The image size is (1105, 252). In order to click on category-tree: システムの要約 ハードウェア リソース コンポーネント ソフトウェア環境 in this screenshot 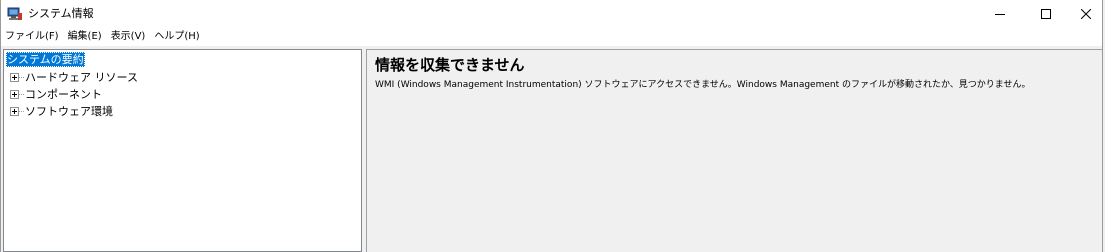, I will do `click(72, 86)`.